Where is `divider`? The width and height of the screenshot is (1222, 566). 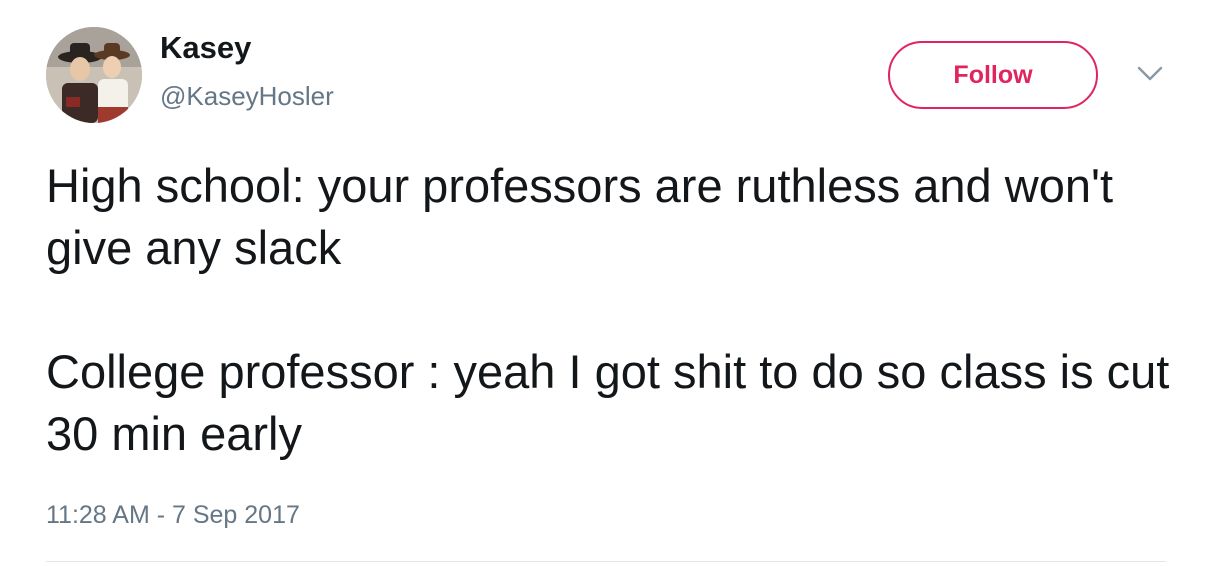 divider is located at coordinates (606, 561).